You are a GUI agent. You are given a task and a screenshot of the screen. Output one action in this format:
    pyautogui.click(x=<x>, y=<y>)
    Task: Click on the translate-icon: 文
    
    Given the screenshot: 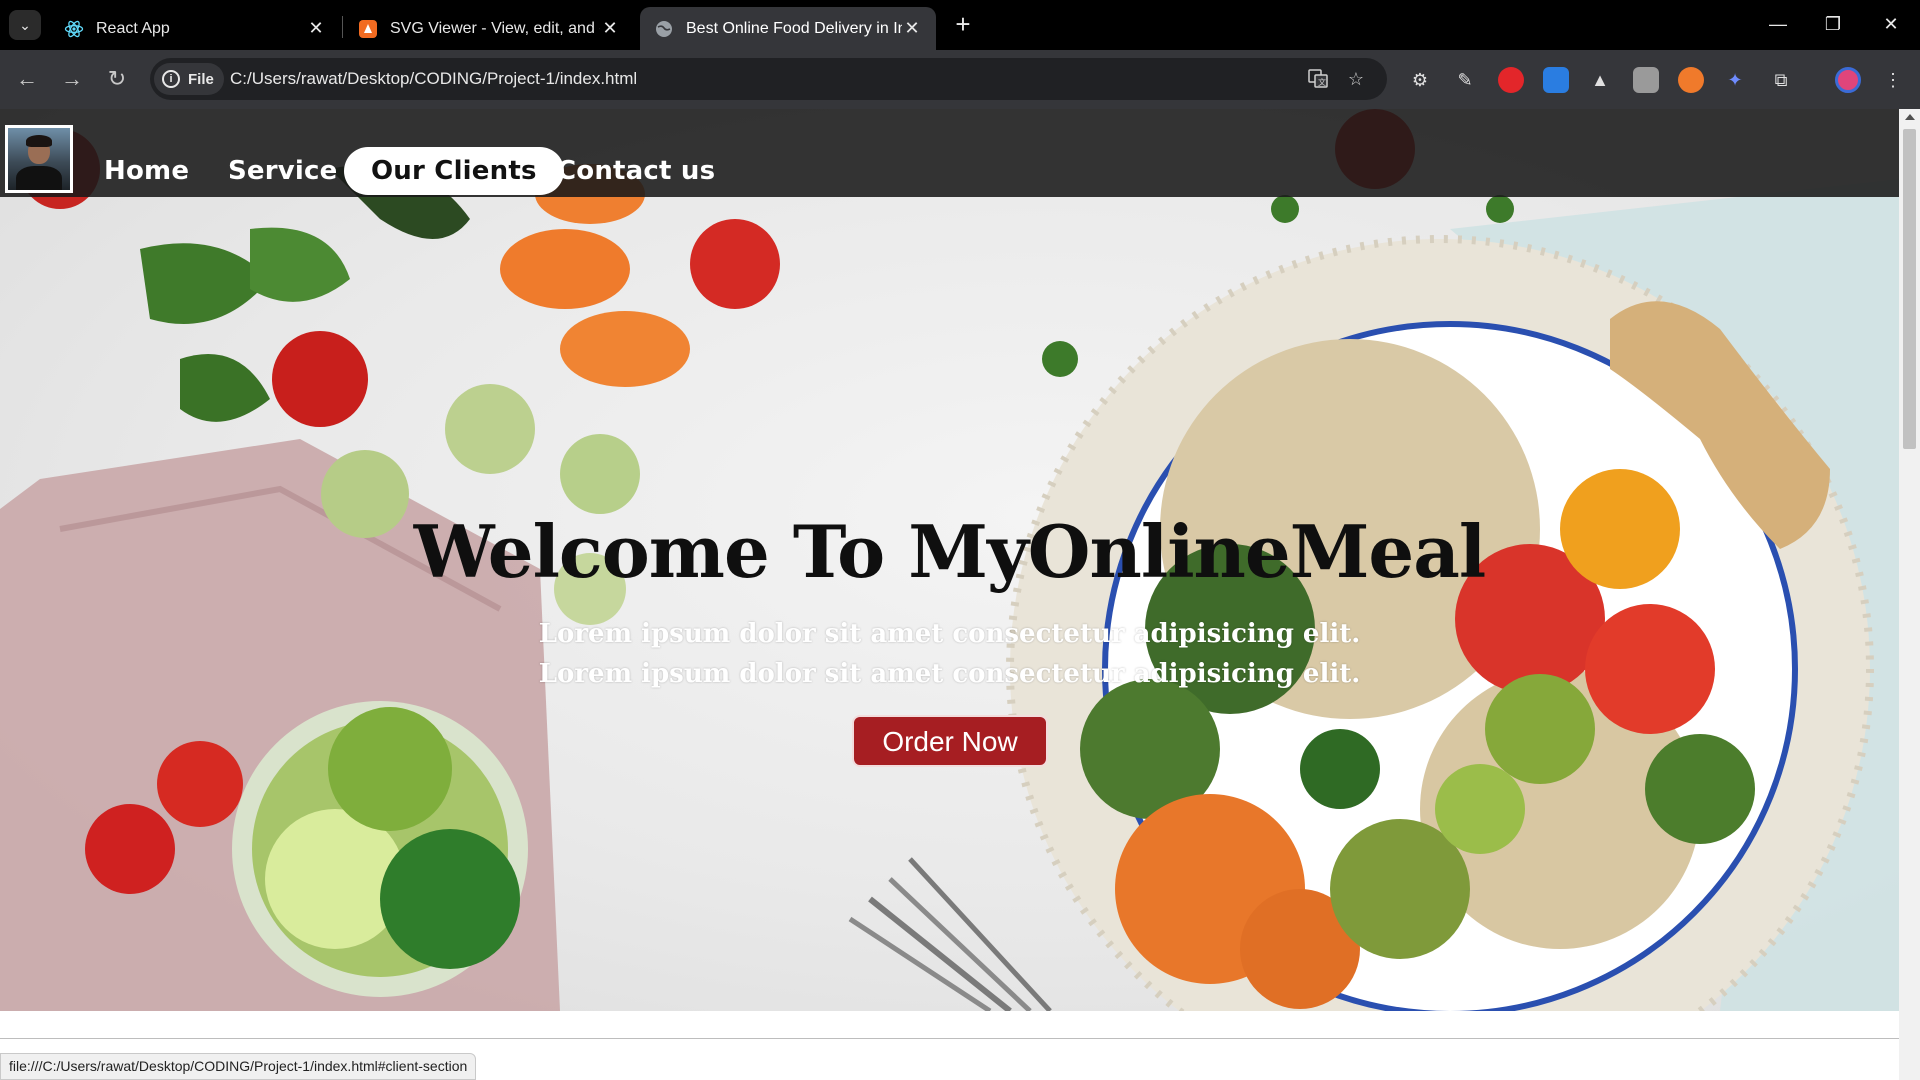 What is the action you would take?
    pyautogui.click(x=1318, y=79)
    